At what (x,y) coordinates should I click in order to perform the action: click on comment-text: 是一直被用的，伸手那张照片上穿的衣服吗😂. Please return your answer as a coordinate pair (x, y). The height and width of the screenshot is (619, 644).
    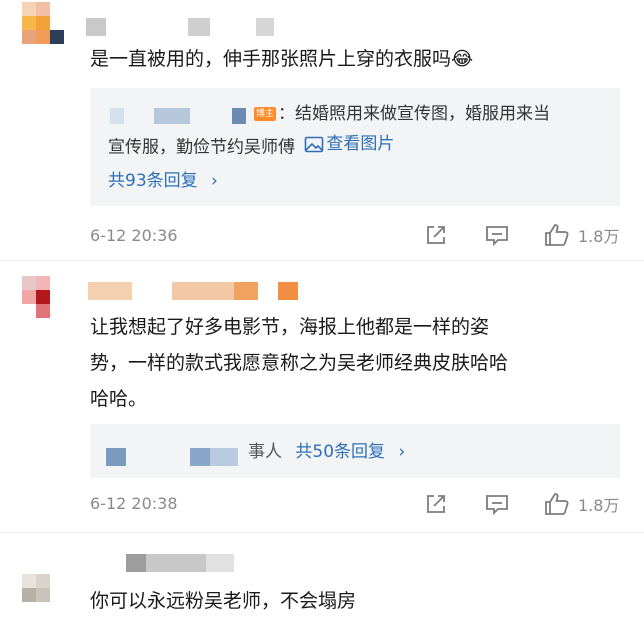
    Looking at the image, I should click on (282, 59).